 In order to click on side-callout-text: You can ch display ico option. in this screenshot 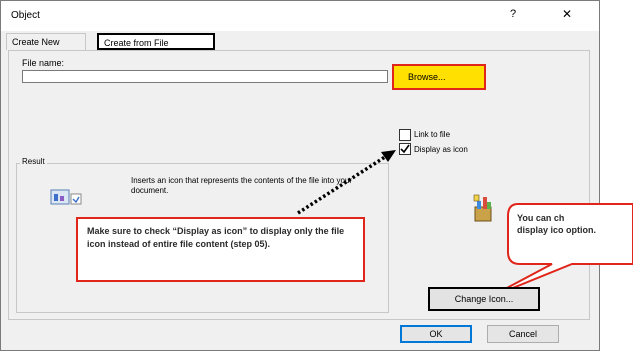, I will do `click(557, 224)`.